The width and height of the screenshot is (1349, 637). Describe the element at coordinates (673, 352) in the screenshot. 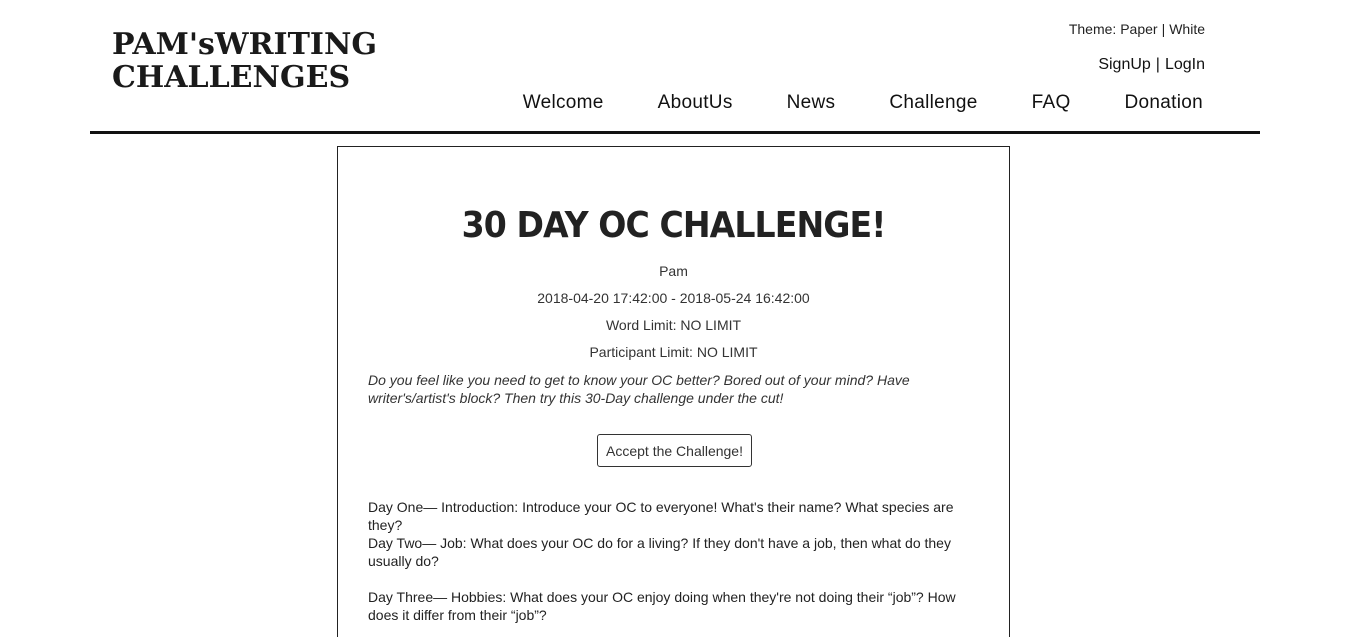

I see `participant-limit: Participant Limit: NO LIMIT` at that location.